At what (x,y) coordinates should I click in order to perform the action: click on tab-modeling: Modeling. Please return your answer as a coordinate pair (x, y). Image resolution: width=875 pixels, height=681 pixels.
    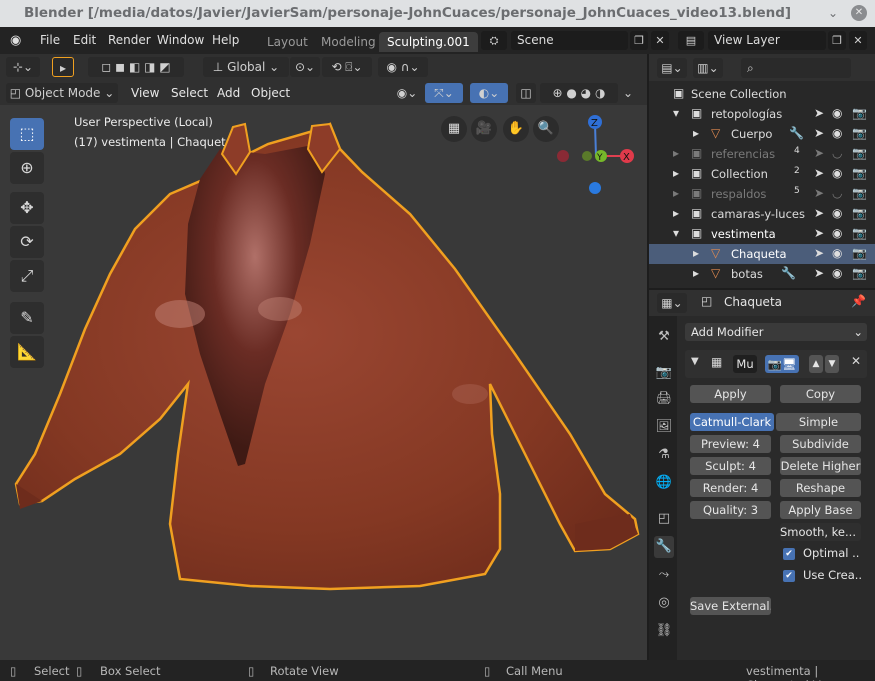
    Looking at the image, I should click on (348, 42).